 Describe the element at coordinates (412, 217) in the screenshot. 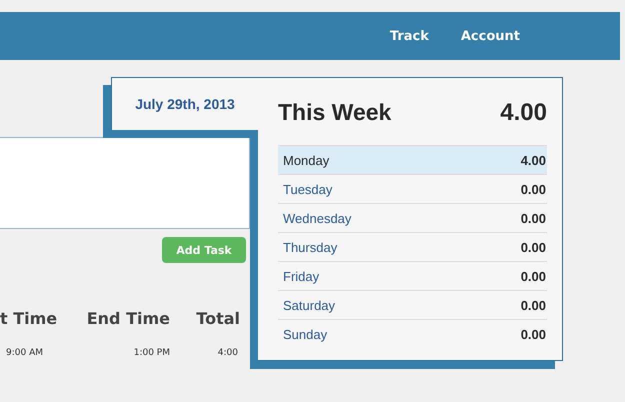

I see `day-row: Wednesday 0.00` at that location.